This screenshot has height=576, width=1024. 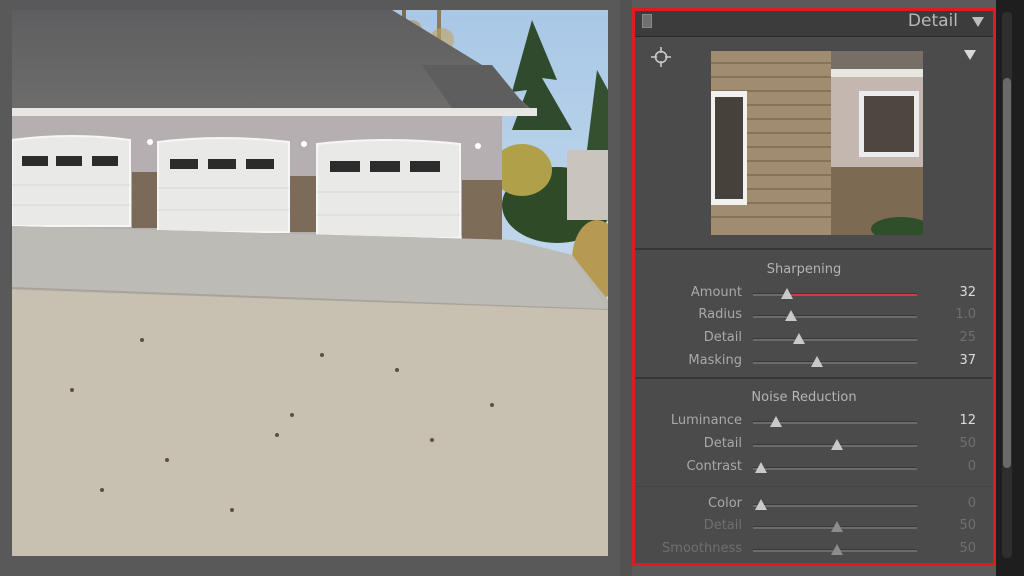 I want to click on noise-row-contrast: Contrast 0, so click(x=814, y=468).